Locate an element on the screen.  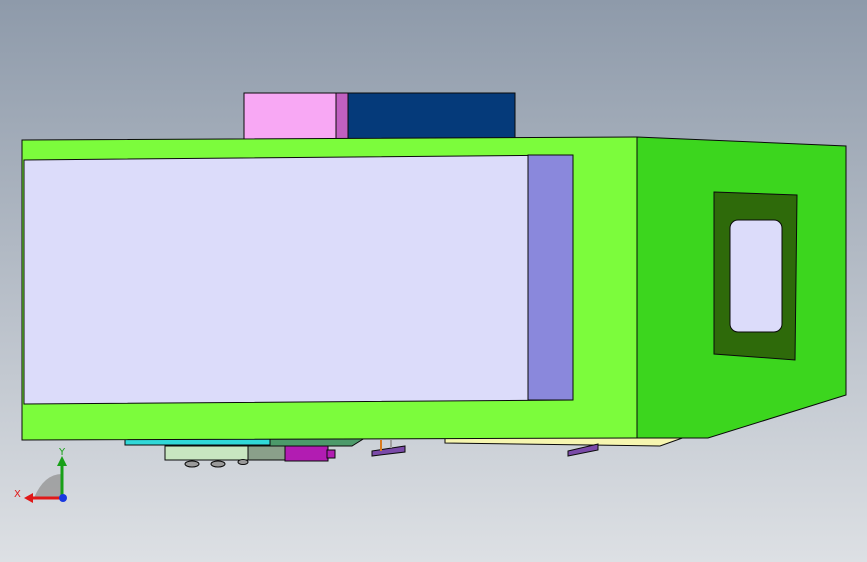
triad-x-label: X is located at coordinates (17, 494).